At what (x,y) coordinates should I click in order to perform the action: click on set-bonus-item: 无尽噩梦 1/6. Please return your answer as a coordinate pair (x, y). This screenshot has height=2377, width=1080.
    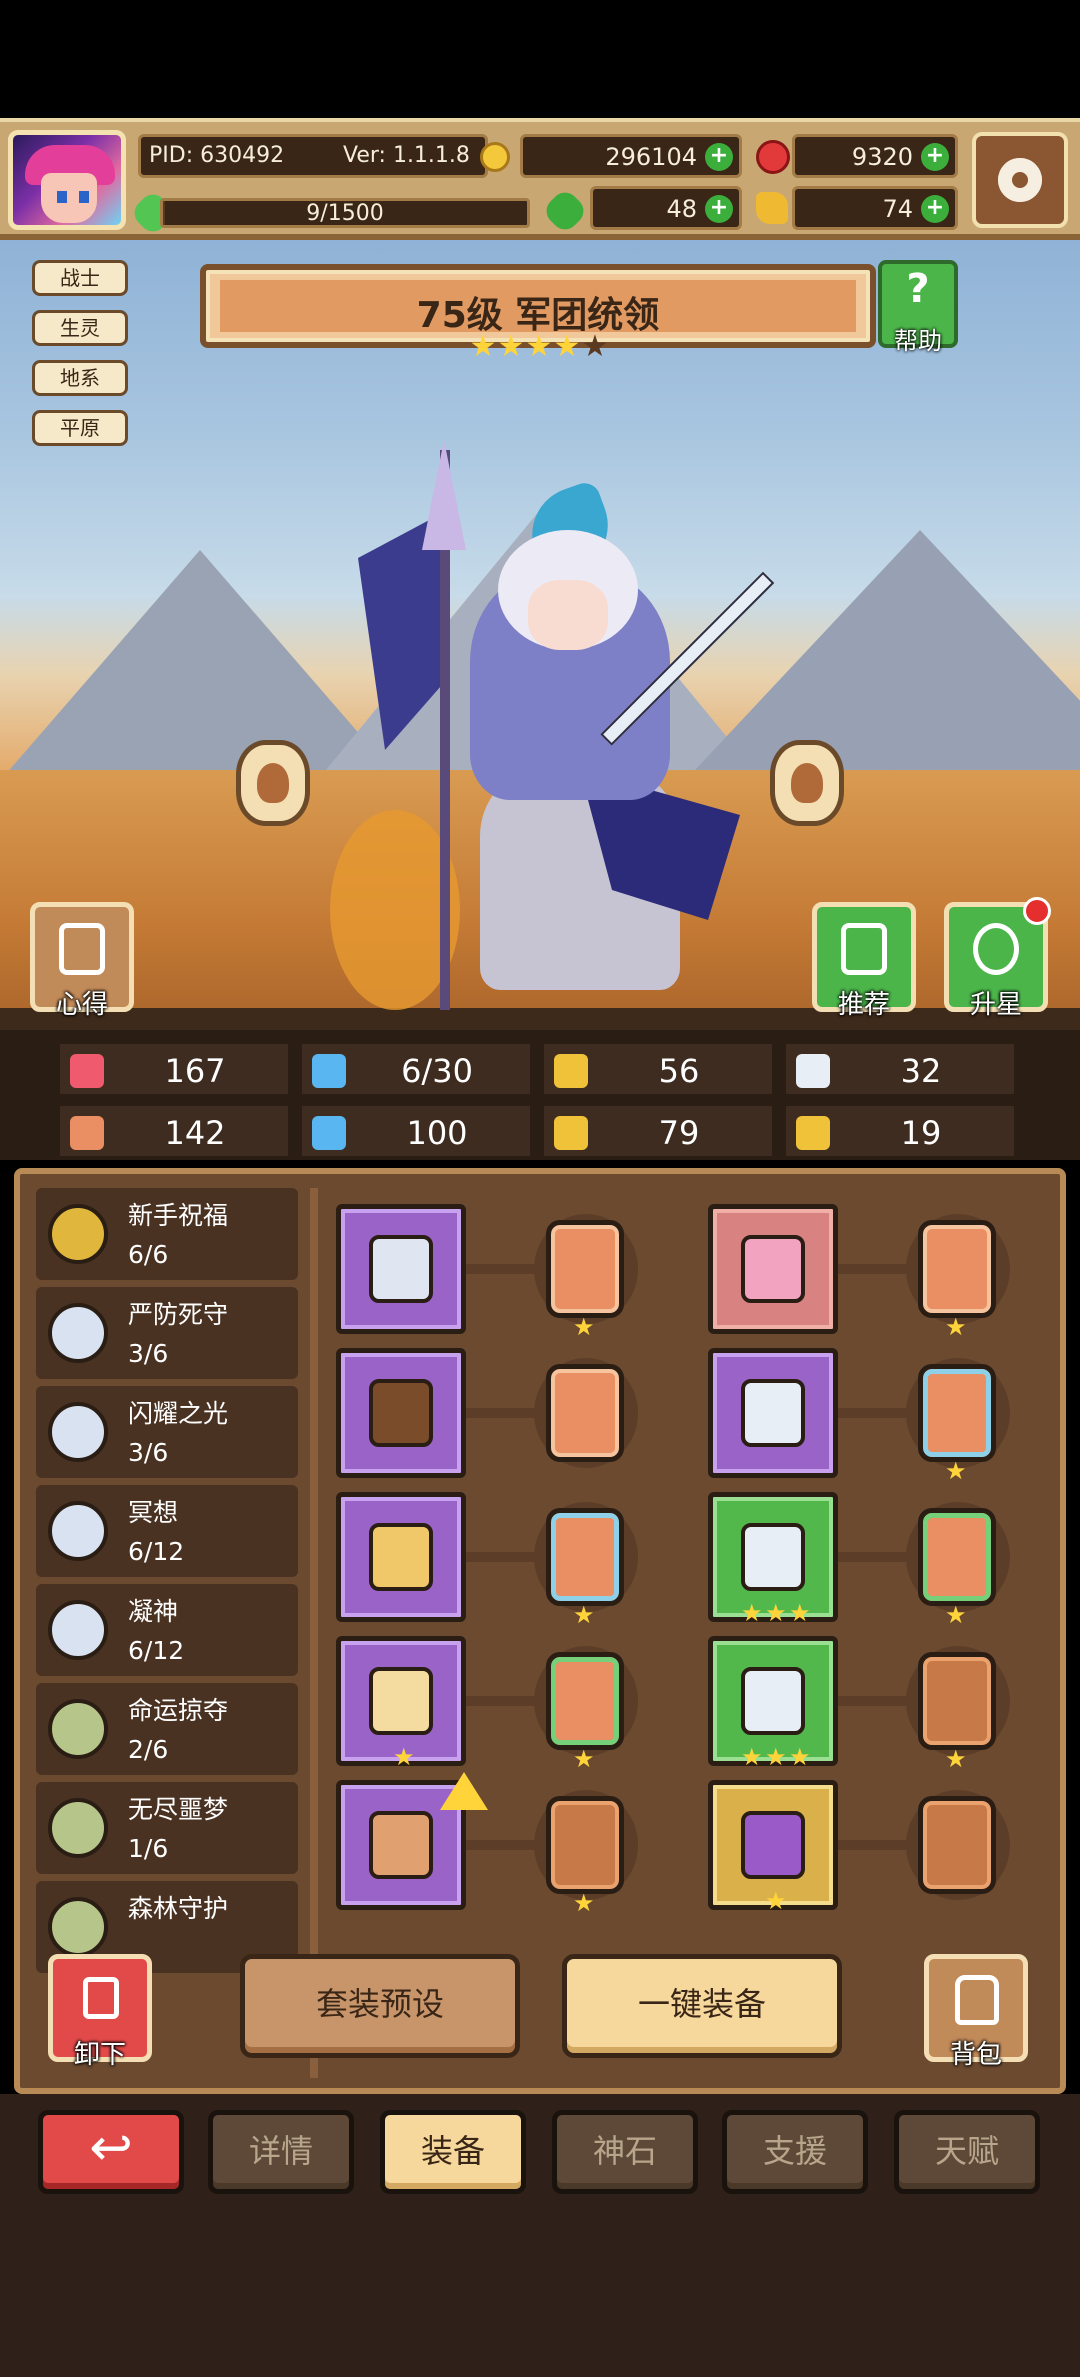
    Looking at the image, I should click on (167, 1828).